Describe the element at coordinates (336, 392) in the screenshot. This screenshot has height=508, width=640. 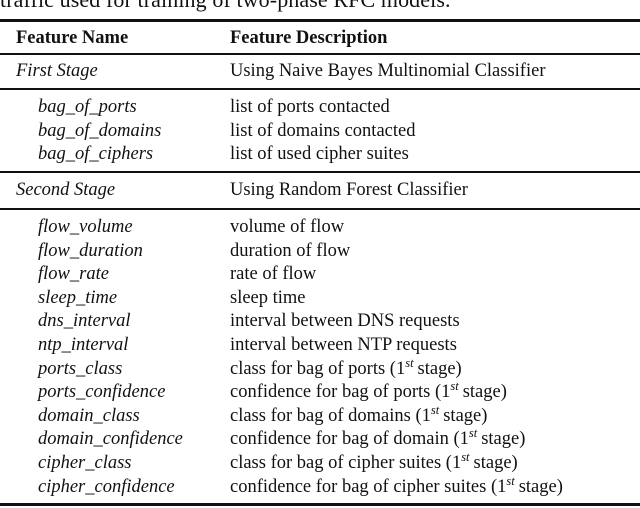
I see `description-text: confidence for bag of ports (` at that location.